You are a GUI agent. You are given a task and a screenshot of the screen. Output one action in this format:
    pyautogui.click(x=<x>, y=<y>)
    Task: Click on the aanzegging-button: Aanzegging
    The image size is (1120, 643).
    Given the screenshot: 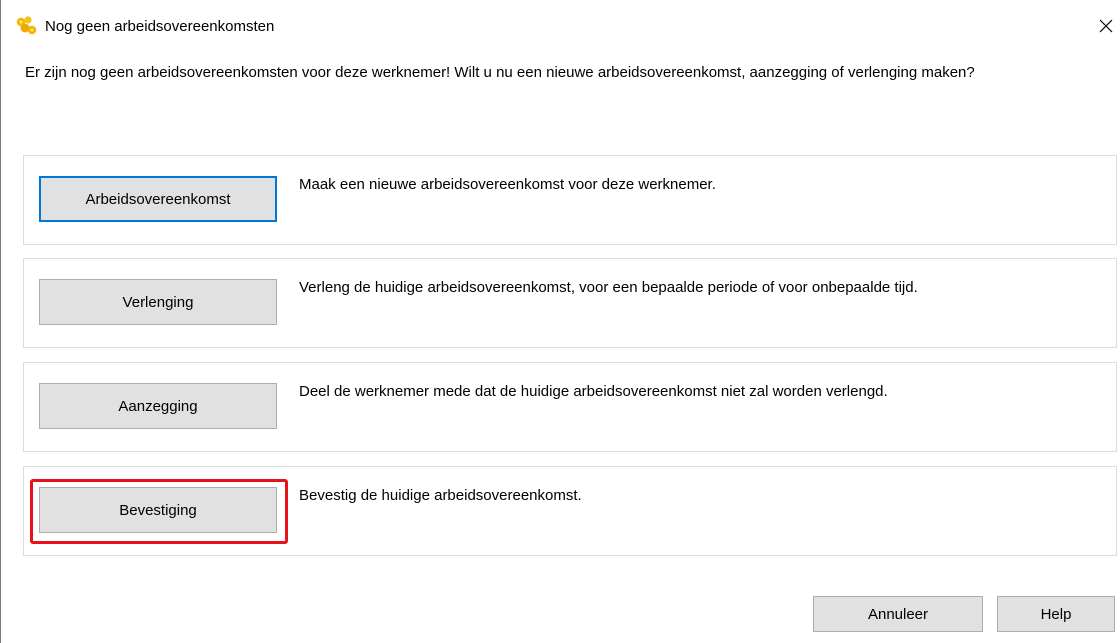 What is the action you would take?
    pyautogui.click(x=158, y=406)
    